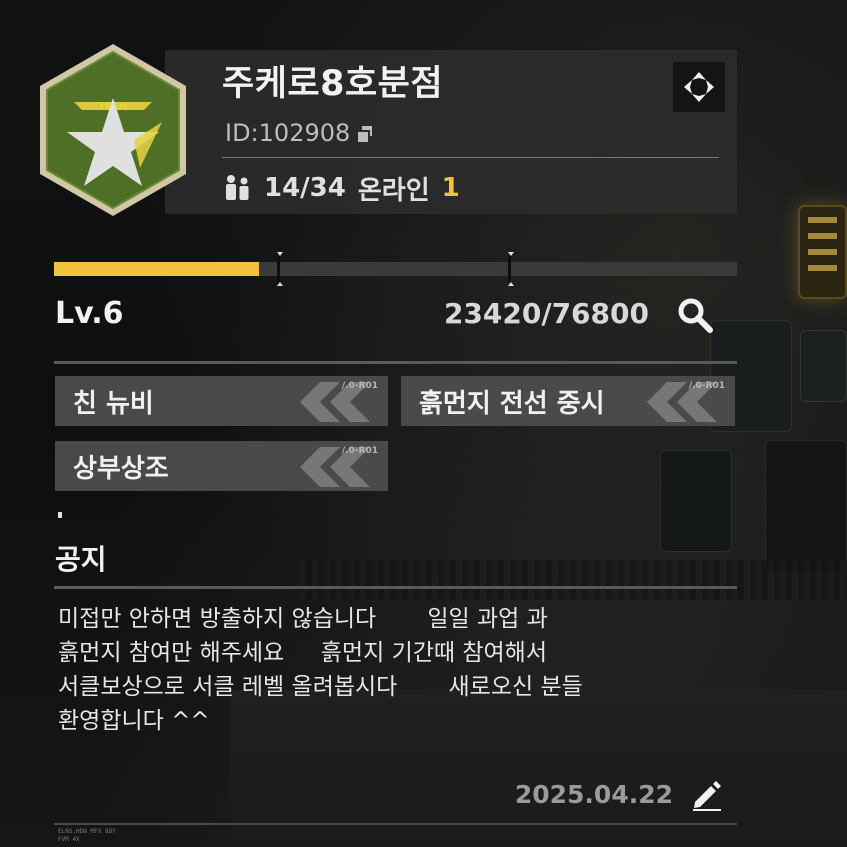 Image resolution: width=847 pixels, height=847 pixels. Describe the element at coordinates (221, 466) in the screenshot. I see `tag-item: 상부상조 /.0-R01` at that location.